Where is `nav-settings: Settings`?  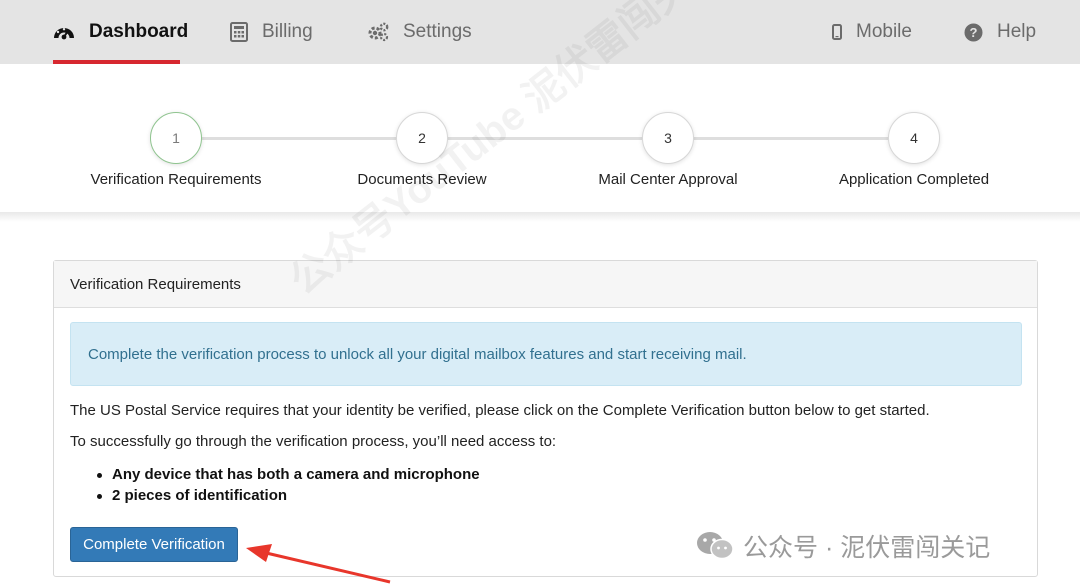
nav-settings: Settings is located at coordinates (419, 32).